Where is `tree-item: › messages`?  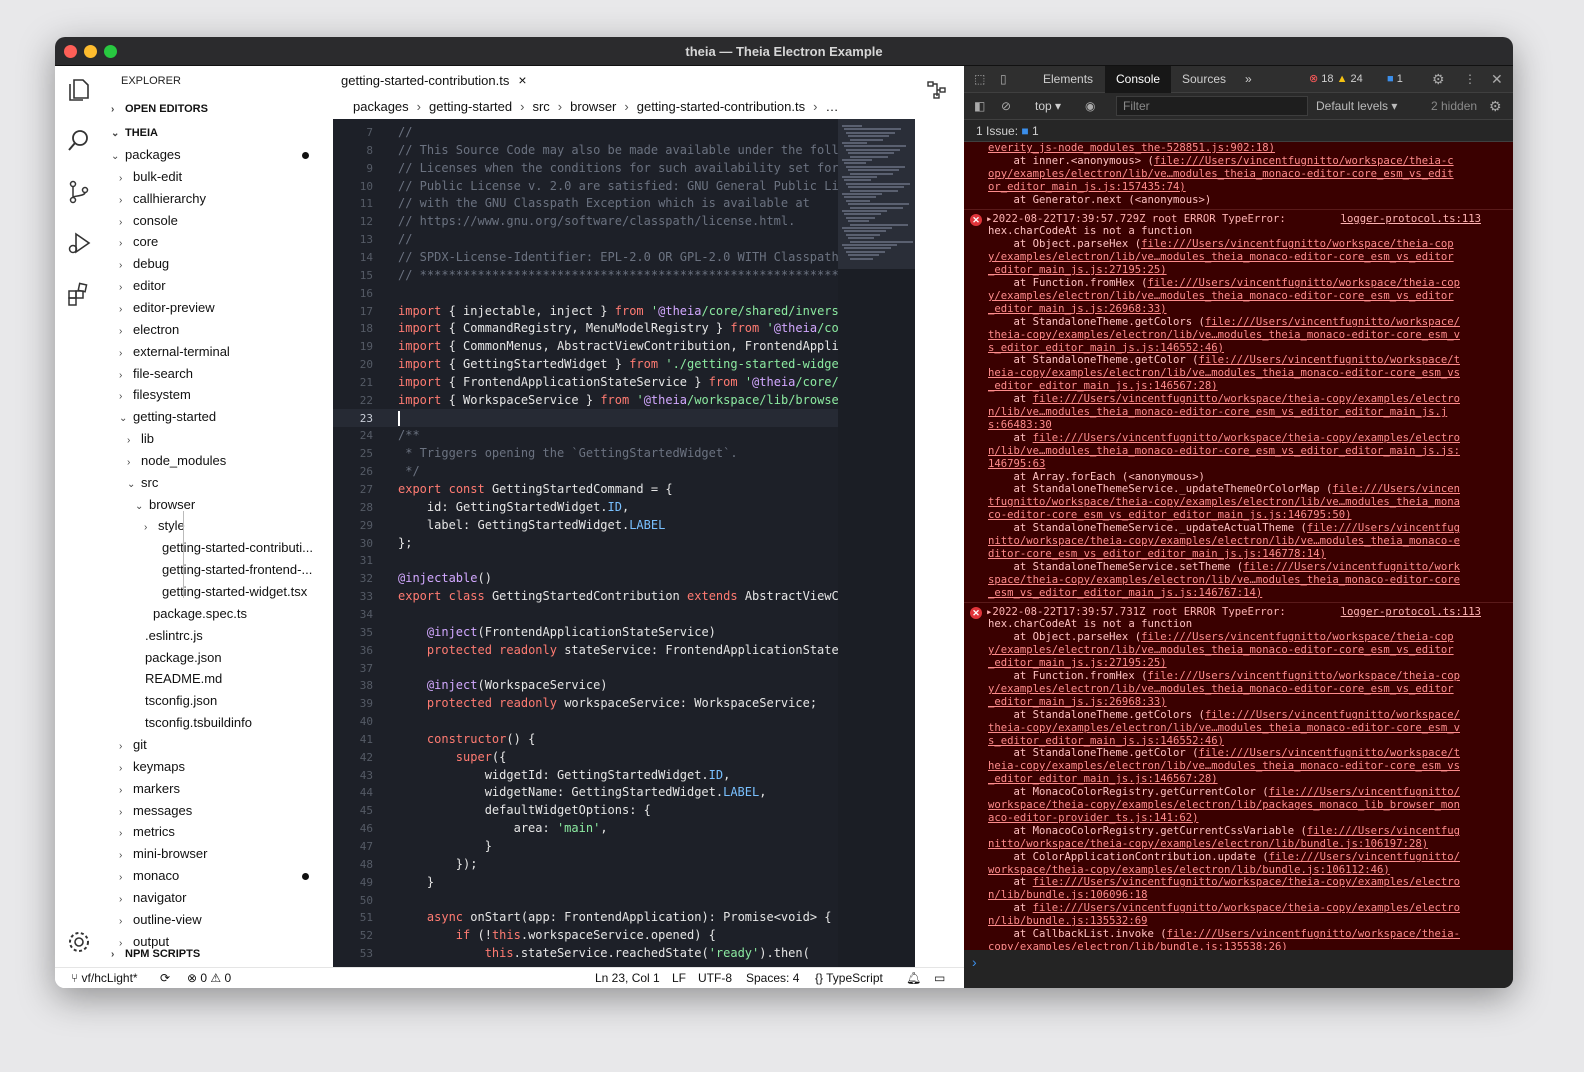
tree-item: › messages is located at coordinates (155, 811).